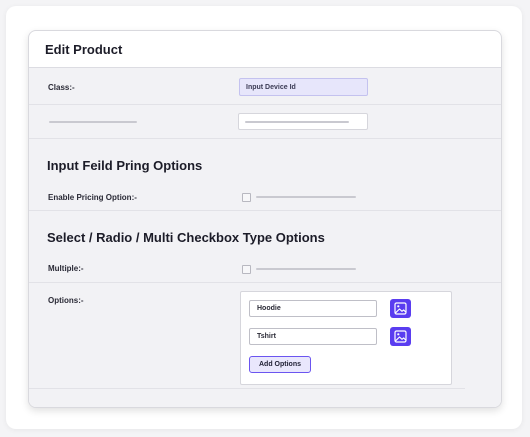  What do you see at coordinates (269, 308) in the screenshot?
I see `option-value: Hoodie` at bounding box center [269, 308].